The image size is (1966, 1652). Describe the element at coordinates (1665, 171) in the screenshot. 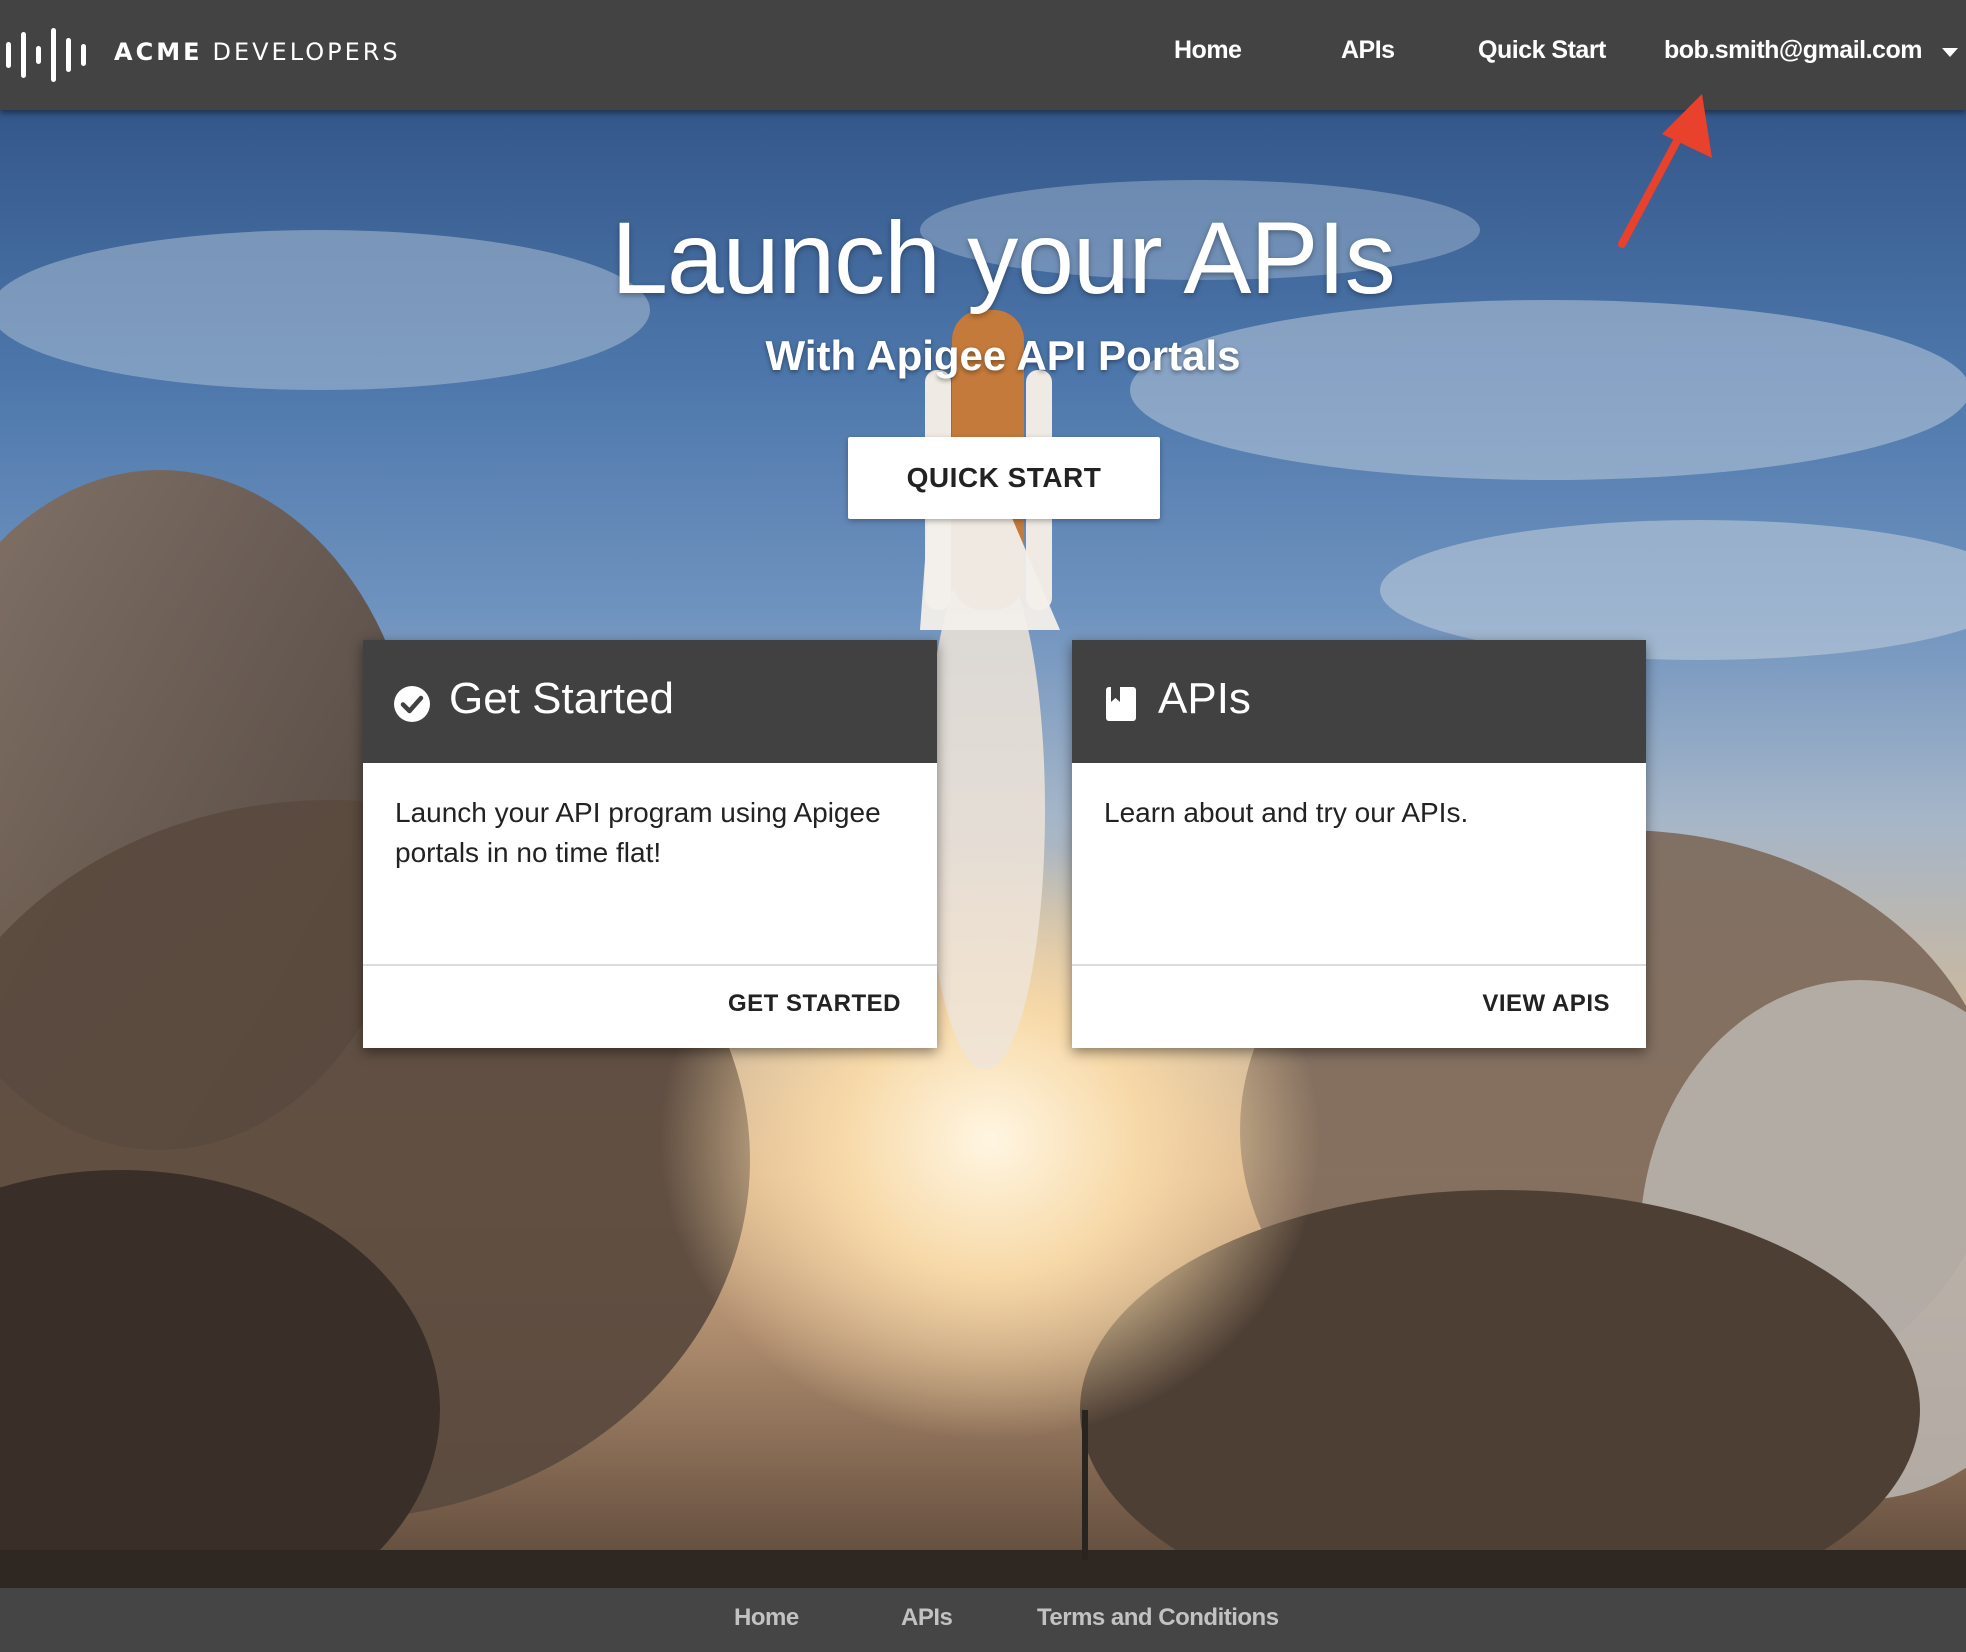

I see `annotation-arrow-icon` at that location.